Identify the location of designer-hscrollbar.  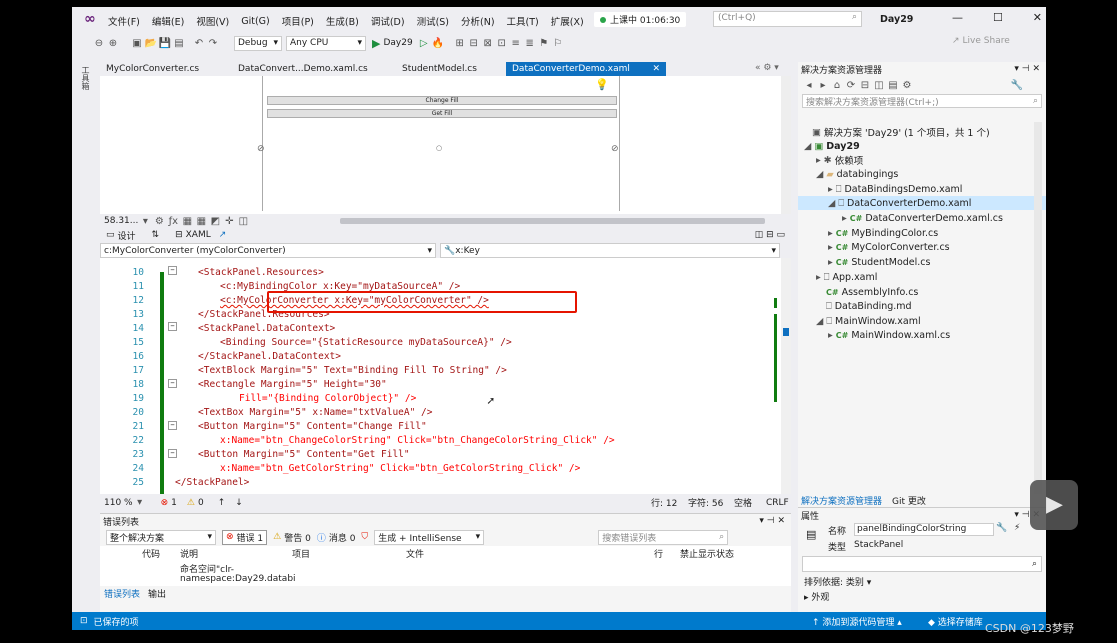
(552, 221).